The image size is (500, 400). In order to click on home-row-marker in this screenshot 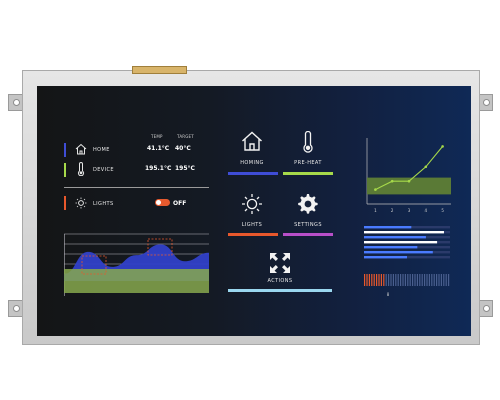, I will do `click(65, 150)`.